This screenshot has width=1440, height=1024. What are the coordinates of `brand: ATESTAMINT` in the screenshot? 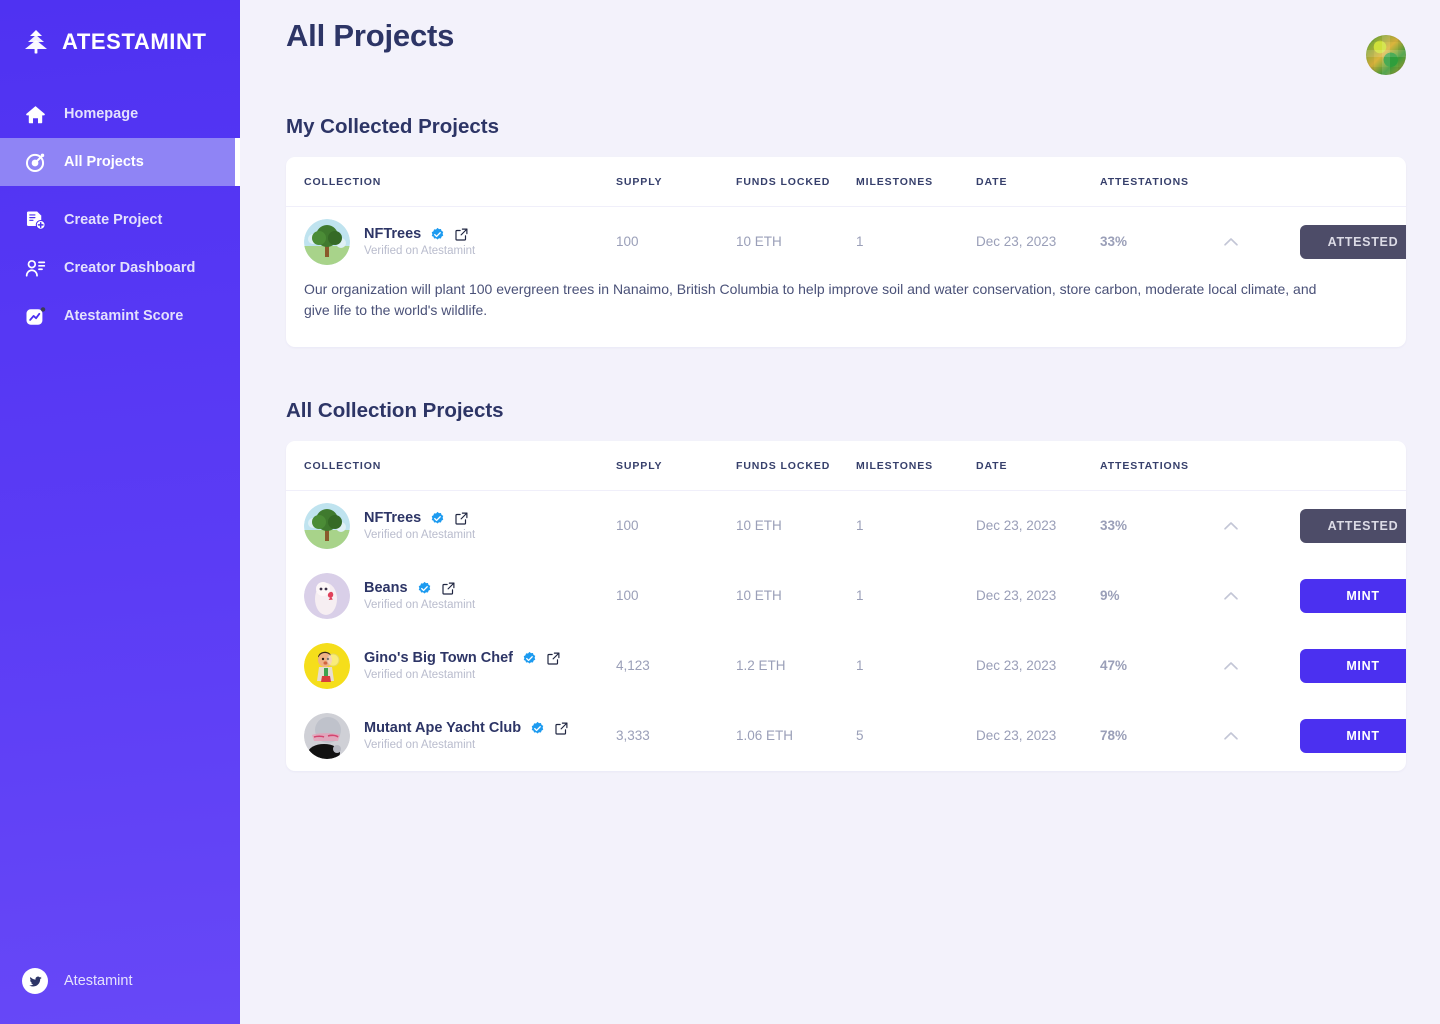 It's located at (120, 31).